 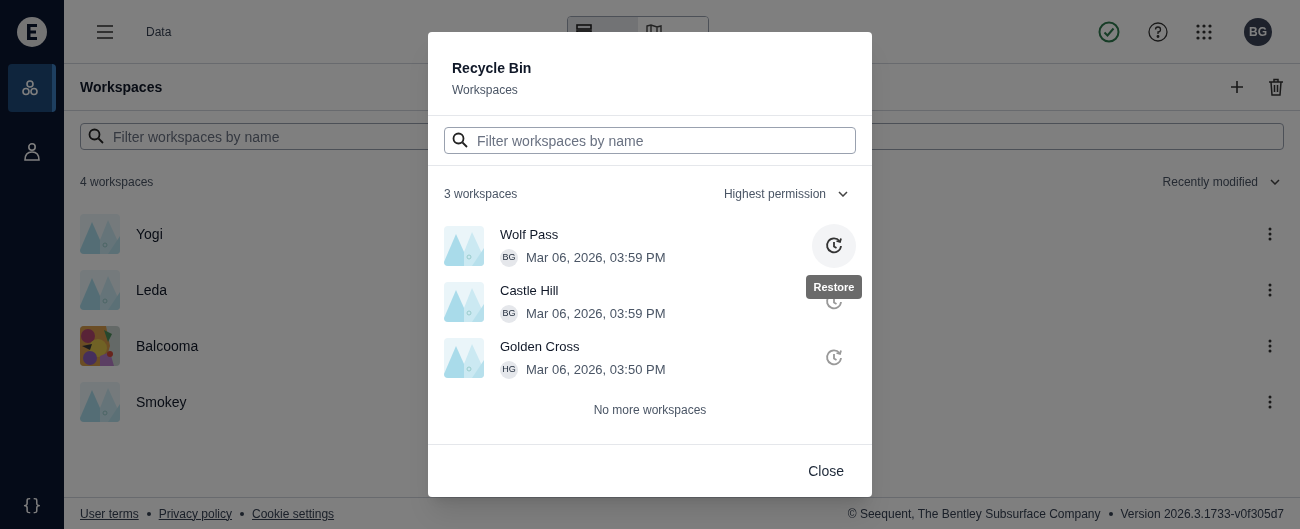 What do you see at coordinates (650, 410) in the screenshot?
I see `end-of-list-text: No more workspaces` at bounding box center [650, 410].